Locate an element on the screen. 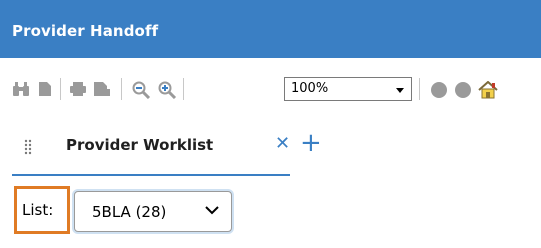  zoom-in-icon is located at coordinates (167, 90).